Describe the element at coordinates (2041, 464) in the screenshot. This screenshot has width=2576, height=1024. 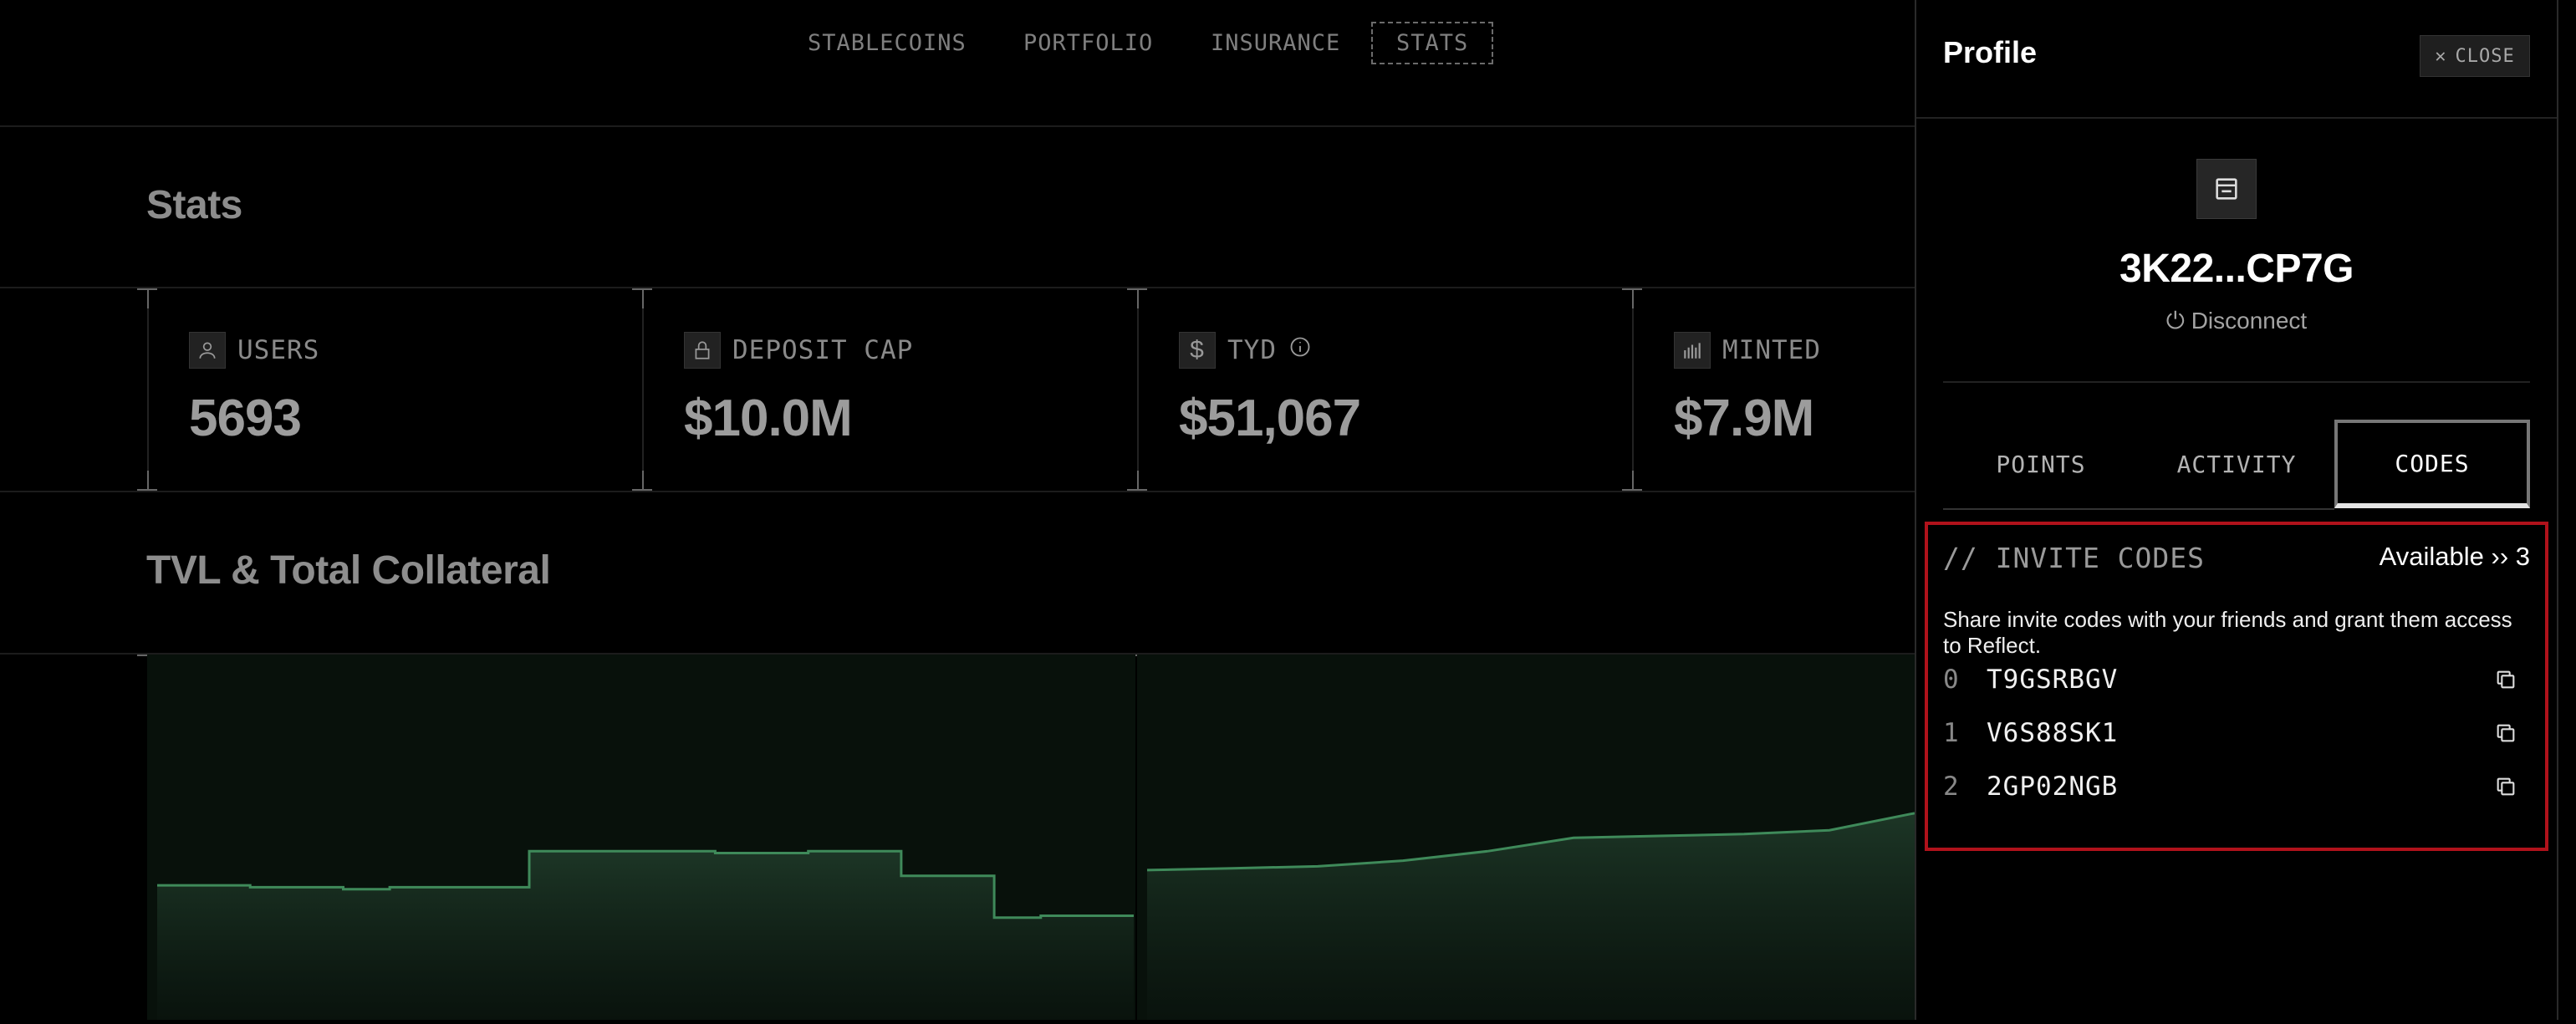
I see `tab-points: POINTS` at that location.